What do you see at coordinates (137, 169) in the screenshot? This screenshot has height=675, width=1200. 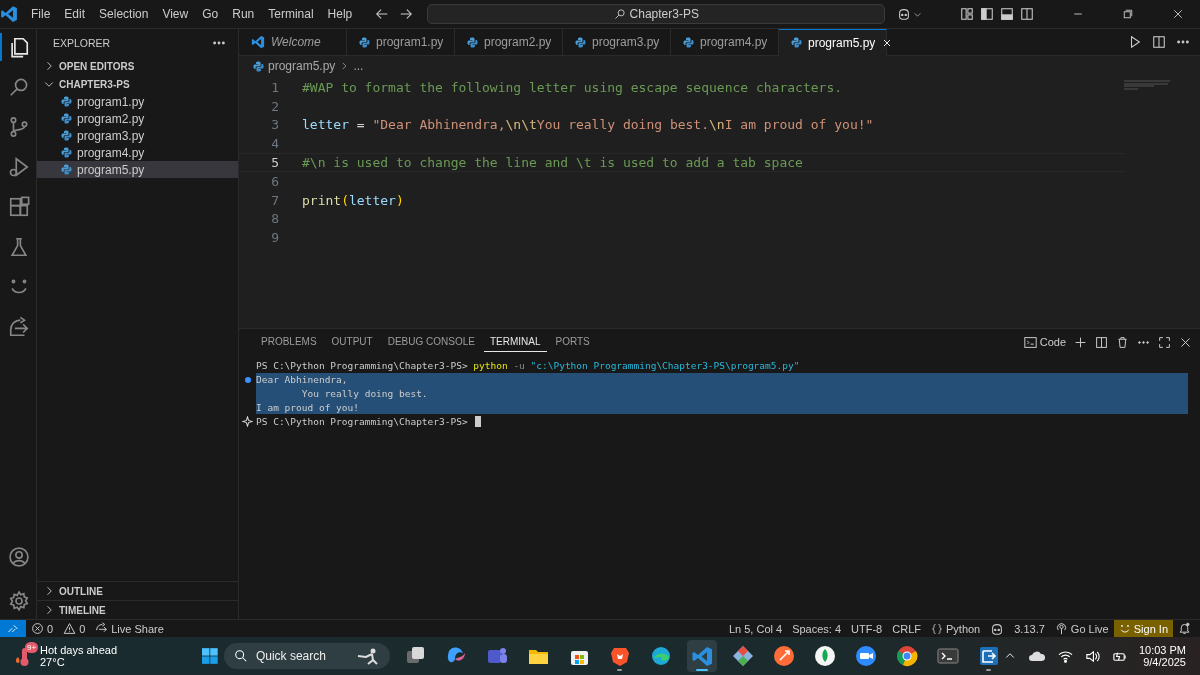 I see `explorer-entry: program5.py` at bounding box center [137, 169].